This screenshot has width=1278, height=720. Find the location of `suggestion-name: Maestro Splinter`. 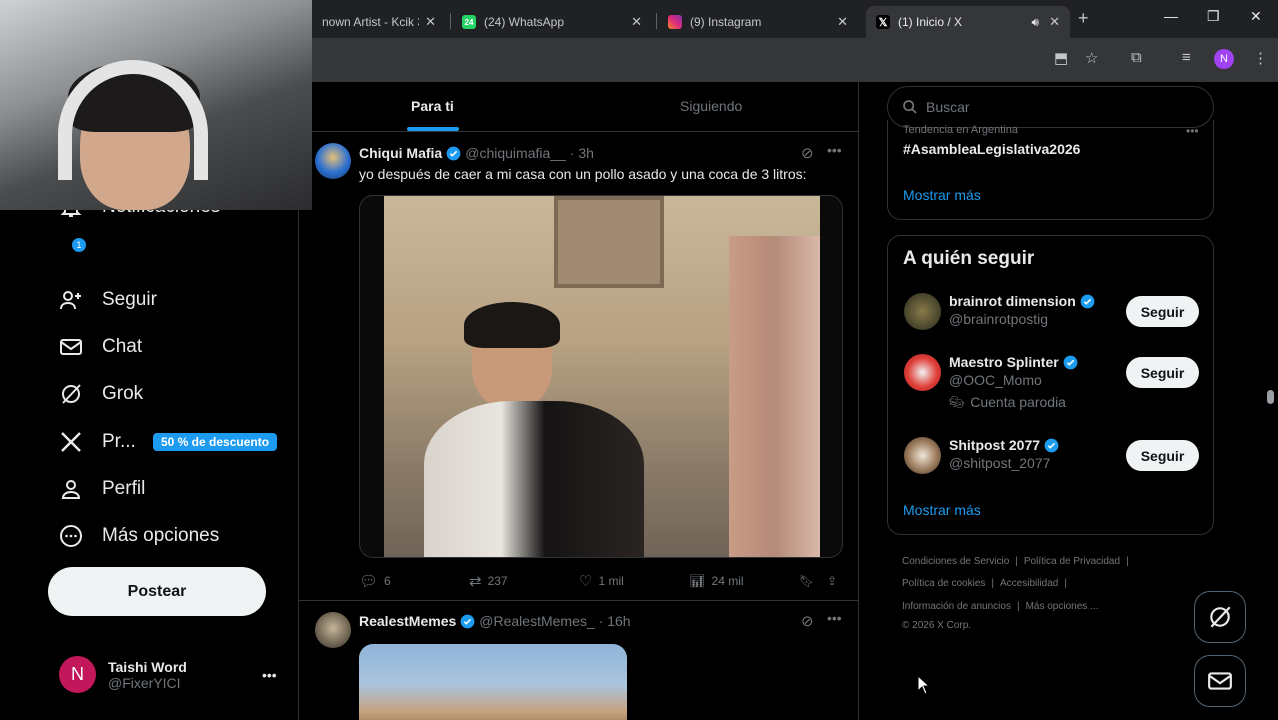

suggestion-name: Maestro Splinter is located at coordinates (1004, 362).